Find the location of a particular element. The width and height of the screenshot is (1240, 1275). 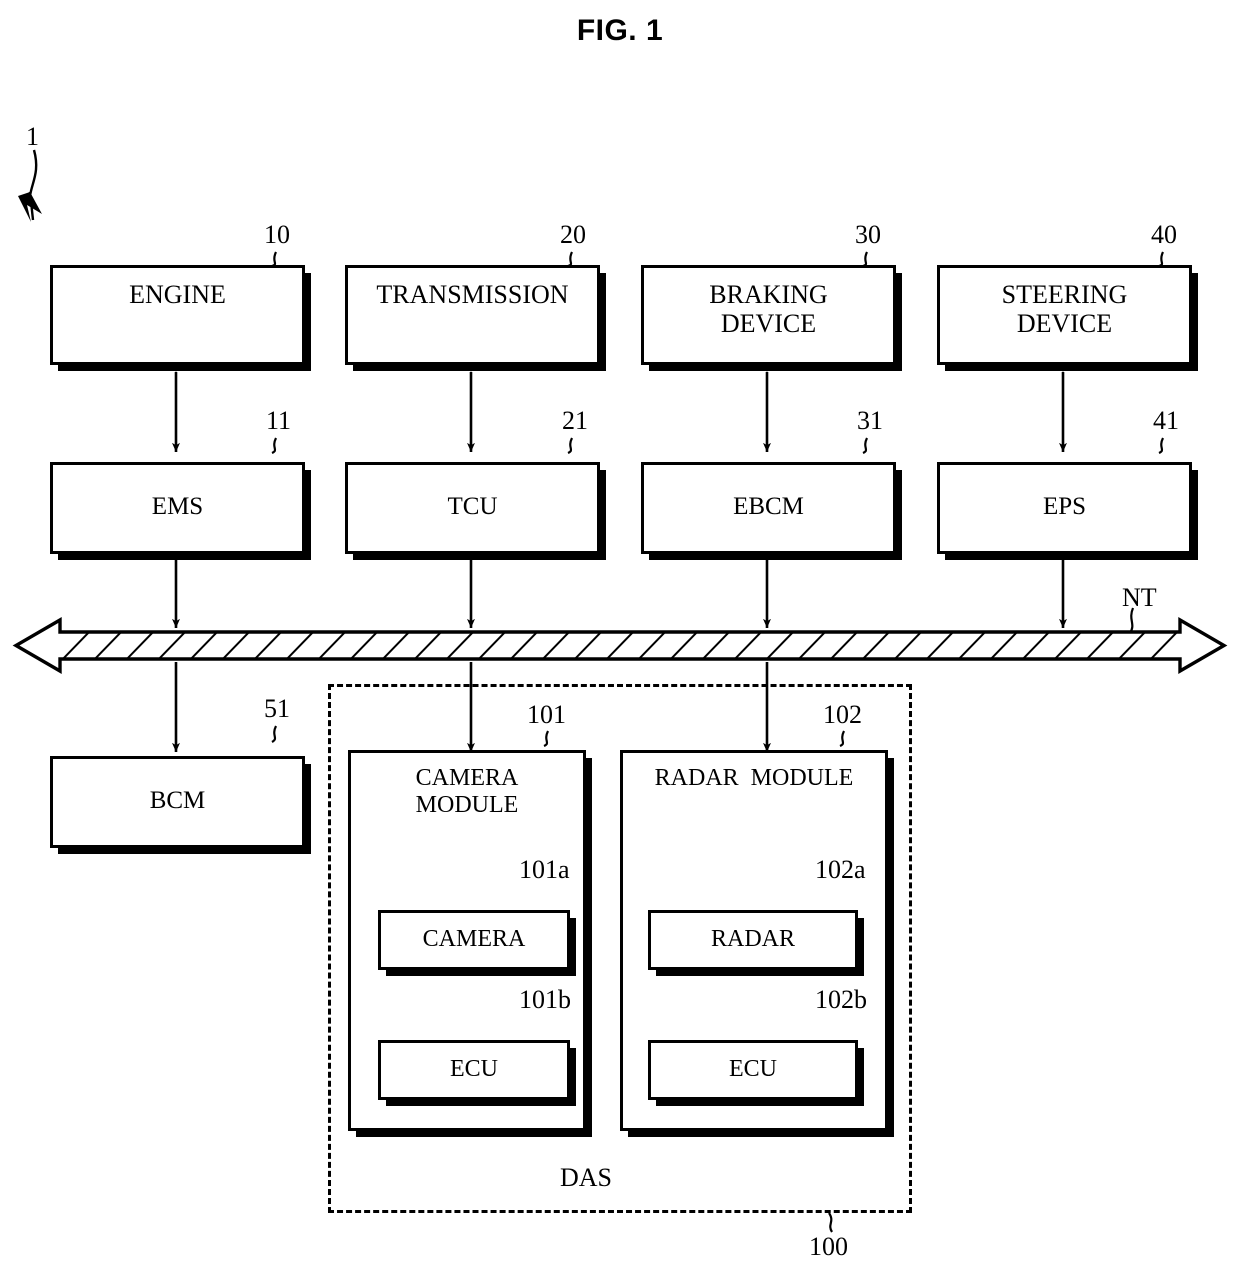

block-camera-ecu: ECU is located at coordinates (474, 1070).